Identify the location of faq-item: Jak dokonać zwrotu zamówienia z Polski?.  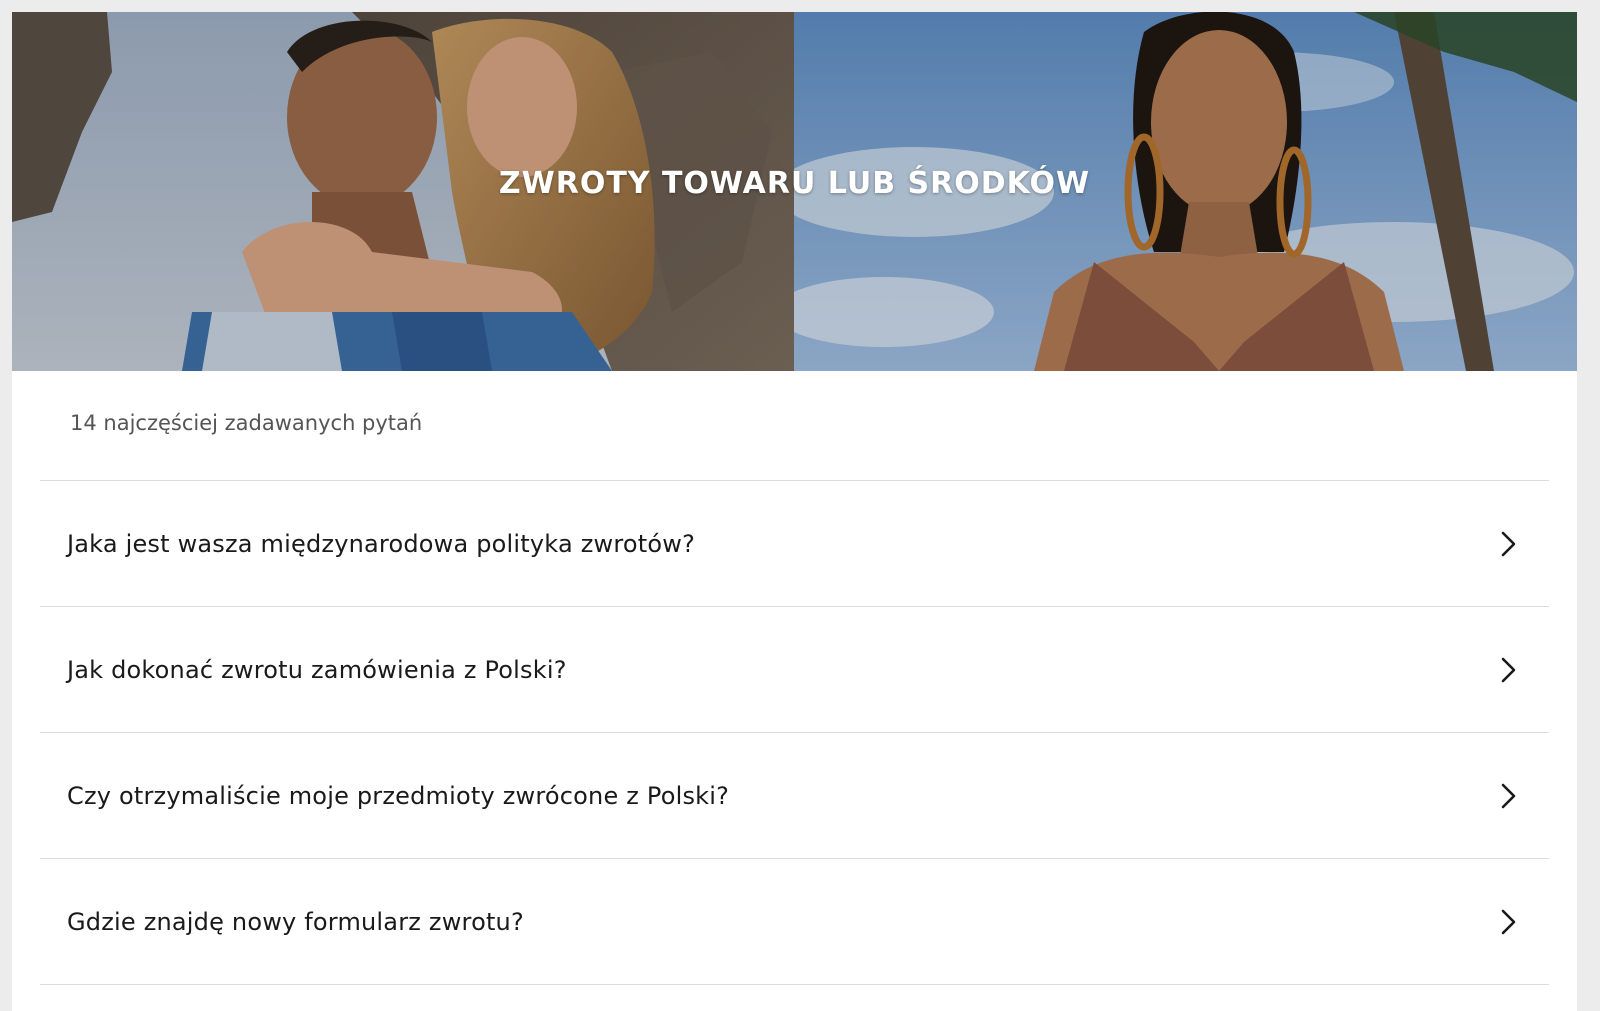
(794, 670).